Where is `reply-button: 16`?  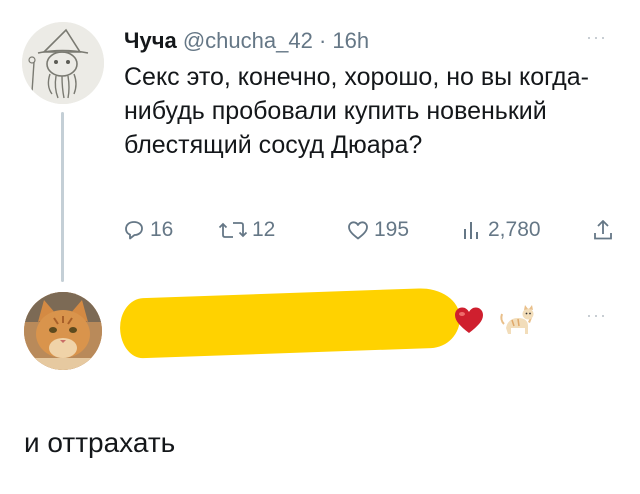
reply-button: 16 is located at coordinates (147, 230).